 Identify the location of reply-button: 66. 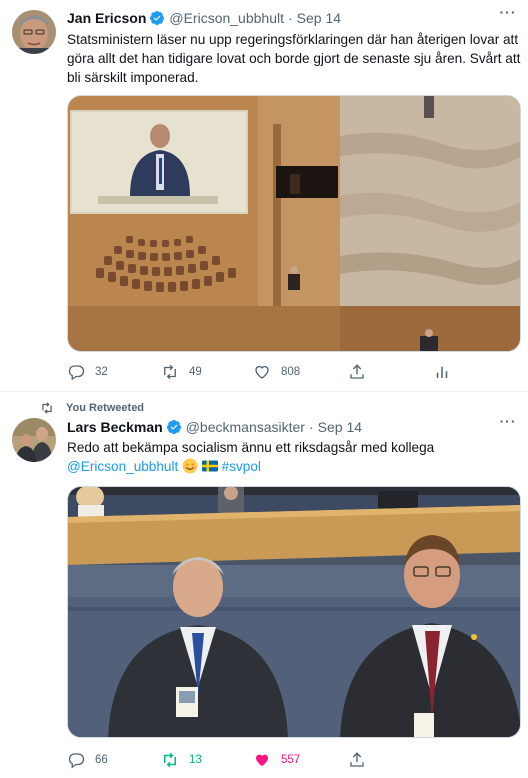
(87, 760).